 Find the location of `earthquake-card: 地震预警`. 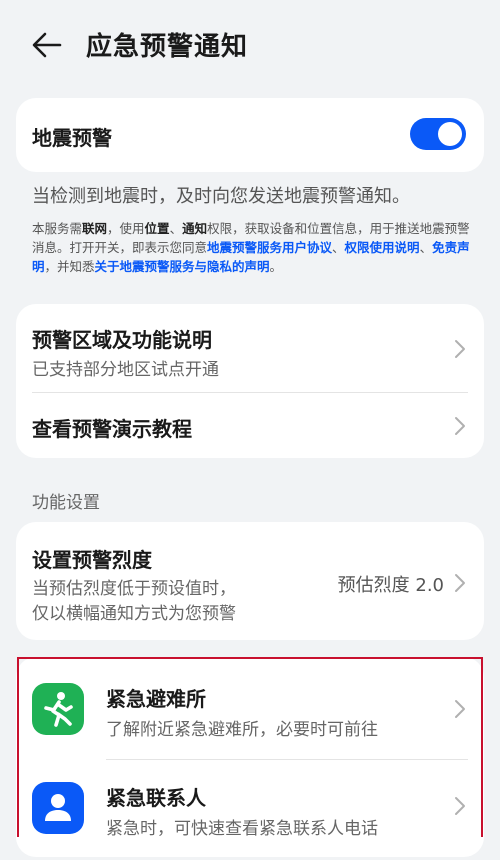

earthquake-card: 地震预警 is located at coordinates (250, 135).